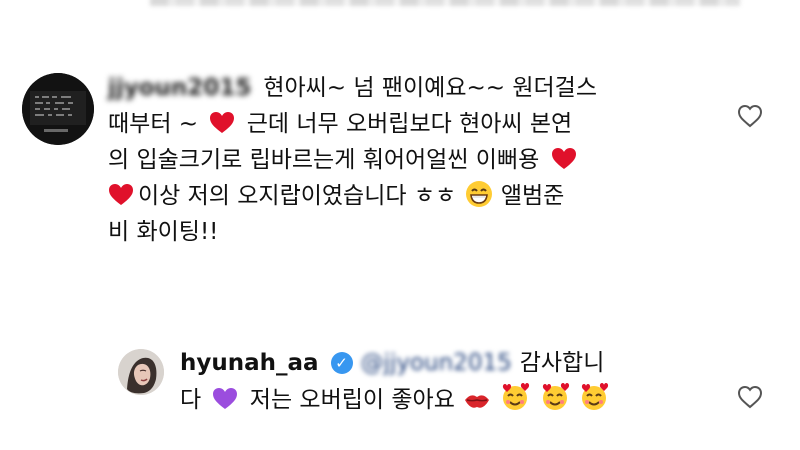  I want to click on comment-line-3: 의 입술크기로 립바르는게 훠어어얼씬 이뻐용, so click(324, 160).